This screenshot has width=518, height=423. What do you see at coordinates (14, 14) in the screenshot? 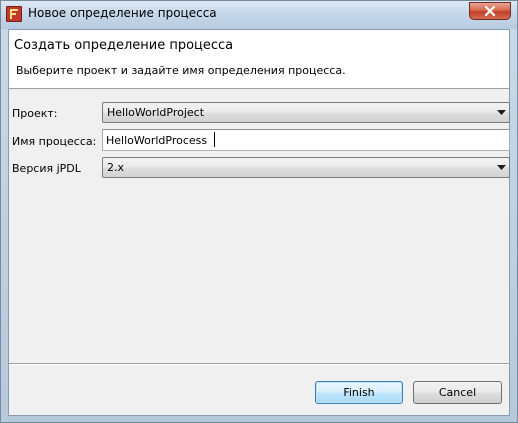
I see `jbpm-app-icon` at bounding box center [14, 14].